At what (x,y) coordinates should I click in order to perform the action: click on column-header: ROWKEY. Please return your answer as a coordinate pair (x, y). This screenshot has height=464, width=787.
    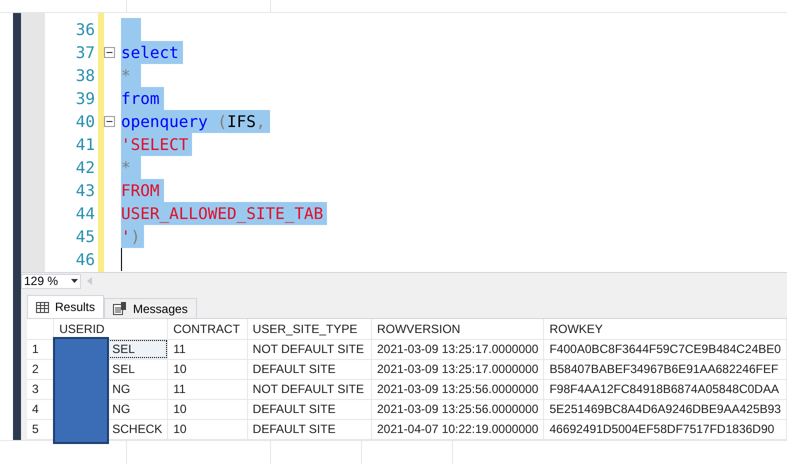
    Looking at the image, I should click on (665, 329).